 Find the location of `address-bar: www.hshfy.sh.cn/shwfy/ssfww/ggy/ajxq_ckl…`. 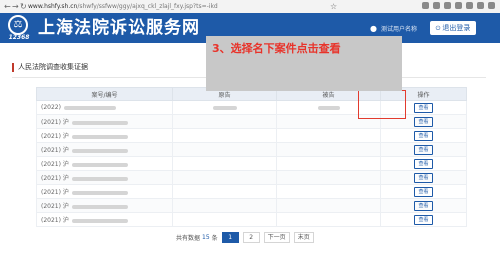

address-bar: www.hshfy.sh.cn/shwfy/ssfww/ggy/ajxq_ckl… is located at coordinates (188, 6).